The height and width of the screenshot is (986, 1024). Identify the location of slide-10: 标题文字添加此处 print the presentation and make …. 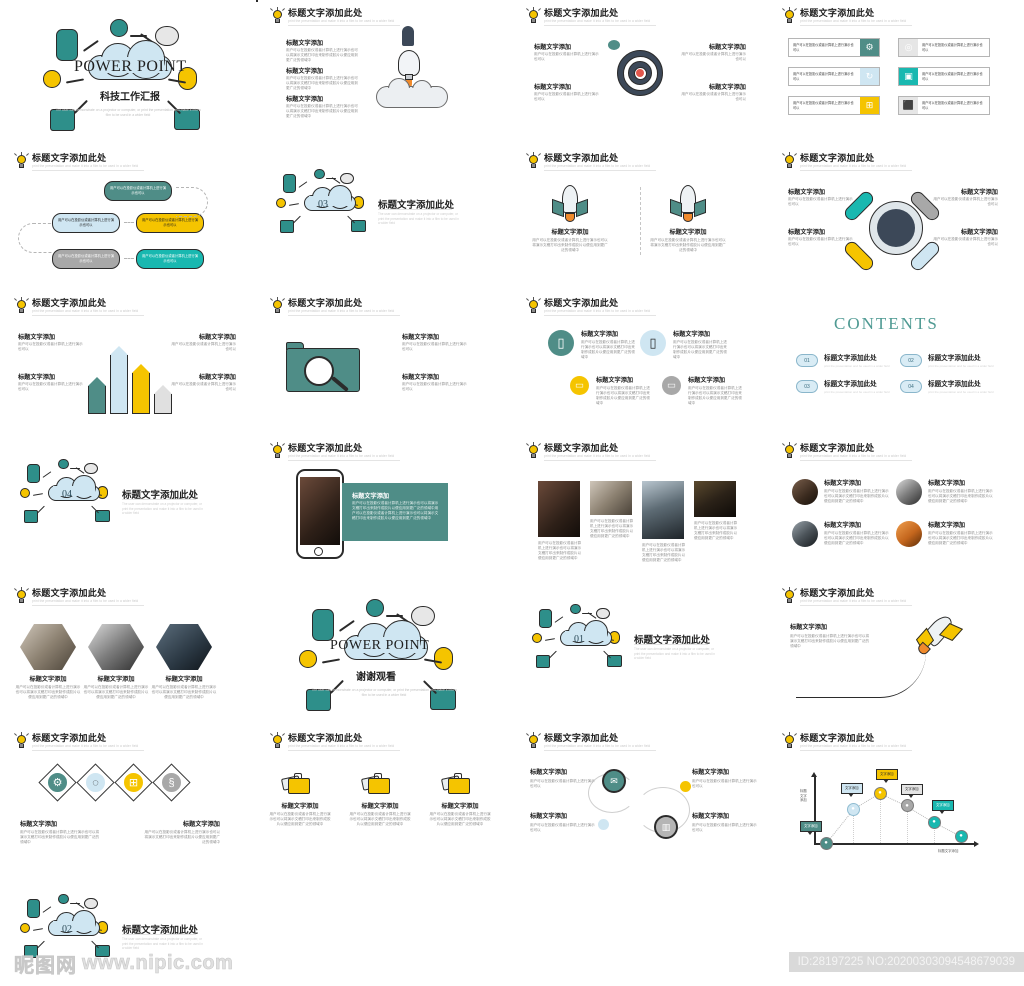
(384, 362).